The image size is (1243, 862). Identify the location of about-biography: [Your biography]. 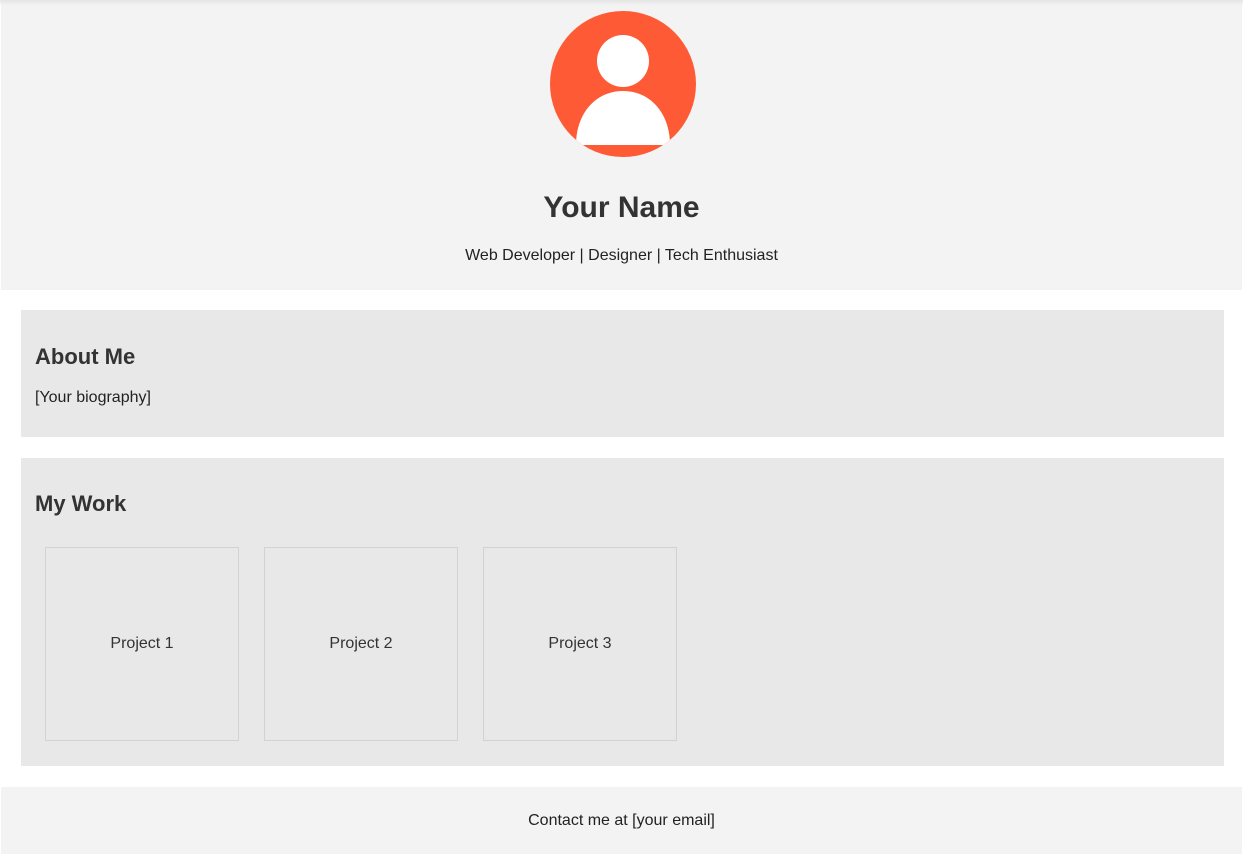
(93, 397).